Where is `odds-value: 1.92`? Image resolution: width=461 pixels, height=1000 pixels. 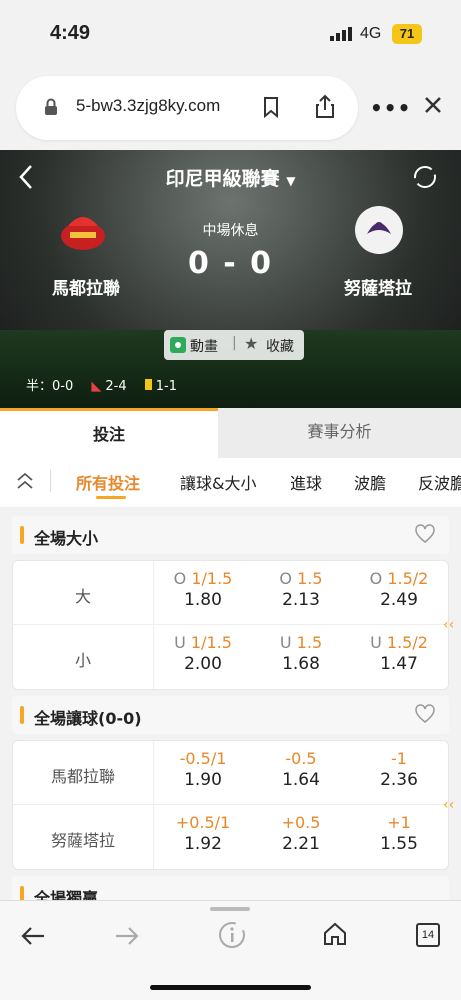 odds-value: 1.92 is located at coordinates (203, 844).